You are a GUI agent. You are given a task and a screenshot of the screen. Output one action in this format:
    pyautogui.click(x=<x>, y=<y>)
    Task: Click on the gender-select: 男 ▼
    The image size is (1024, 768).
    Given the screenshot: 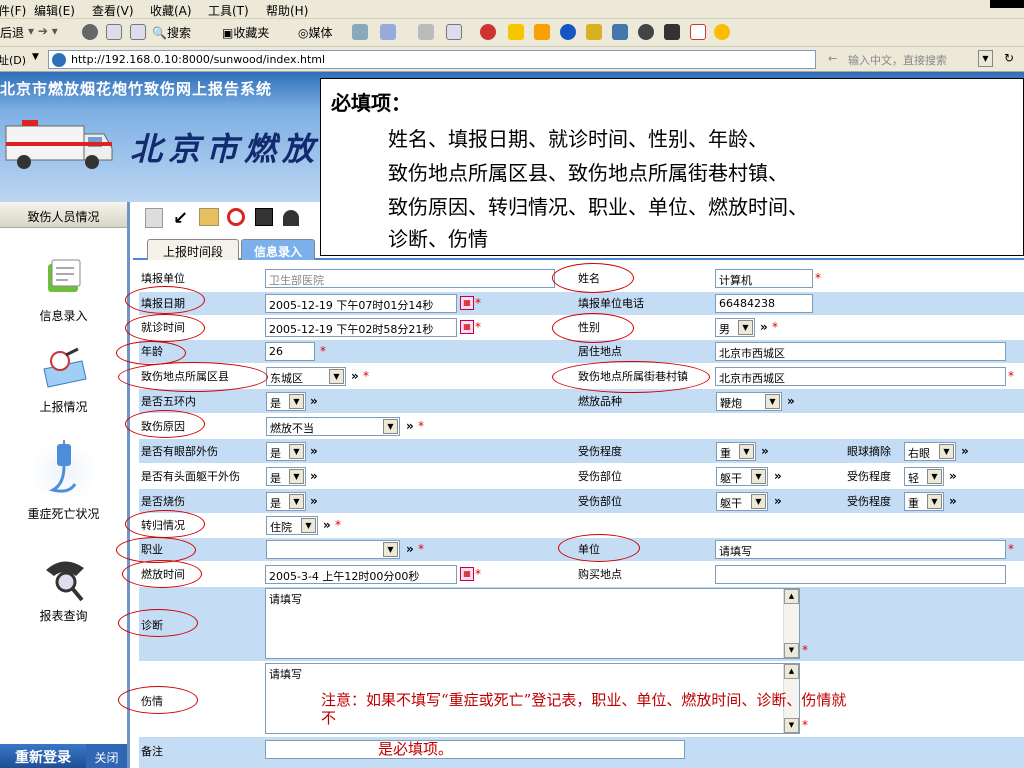 What is the action you would take?
    pyautogui.click(x=735, y=327)
    